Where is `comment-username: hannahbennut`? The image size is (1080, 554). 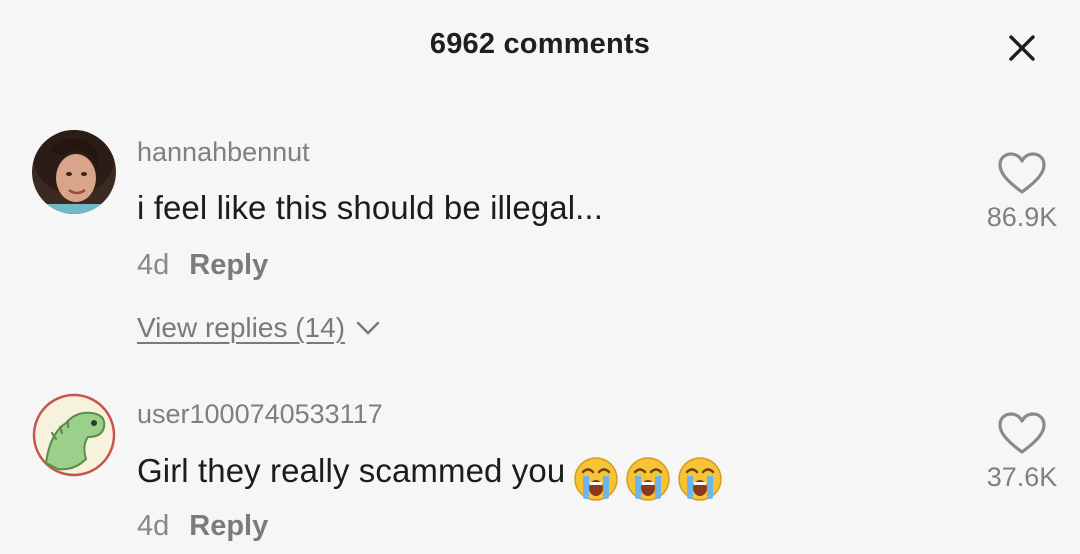
comment-username: hannahbennut is located at coordinates (223, 152).